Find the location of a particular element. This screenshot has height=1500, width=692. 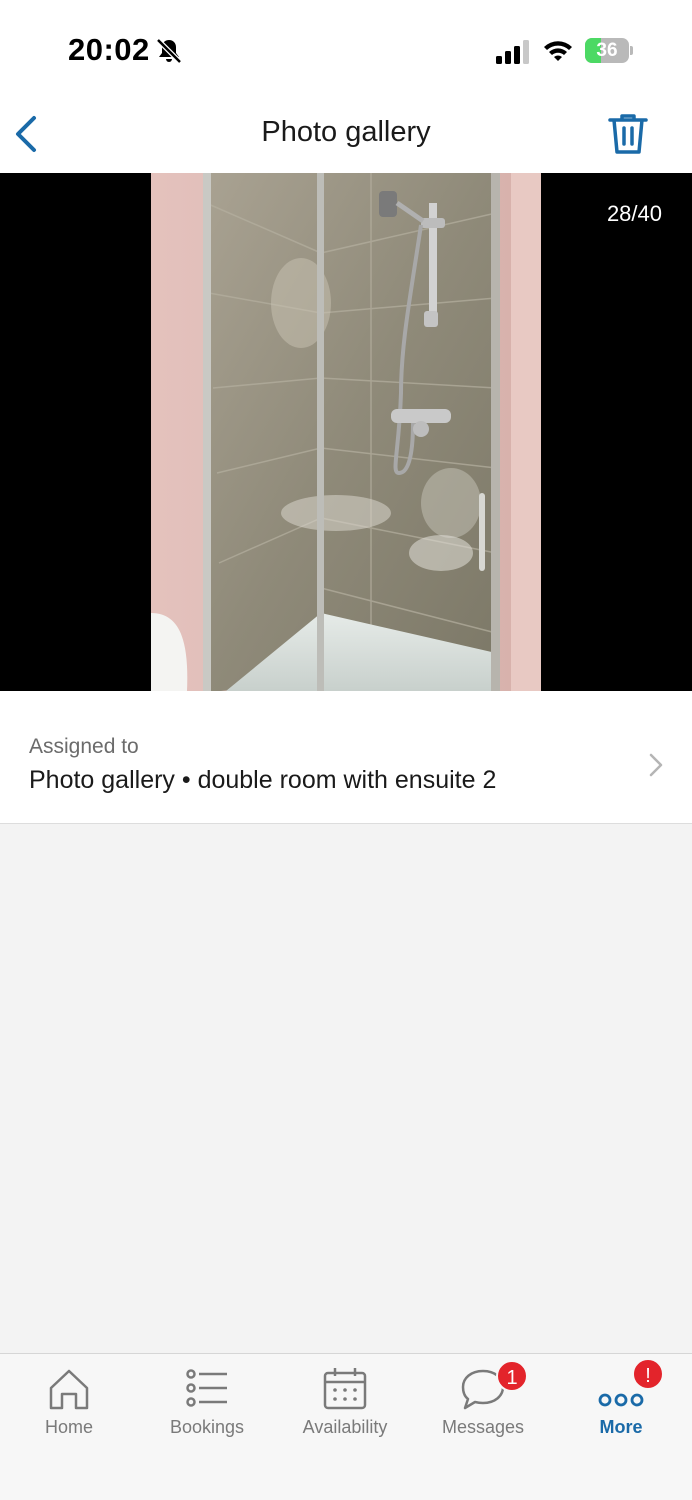

tab-availability: Availability is located at coordinates (345, 1404).